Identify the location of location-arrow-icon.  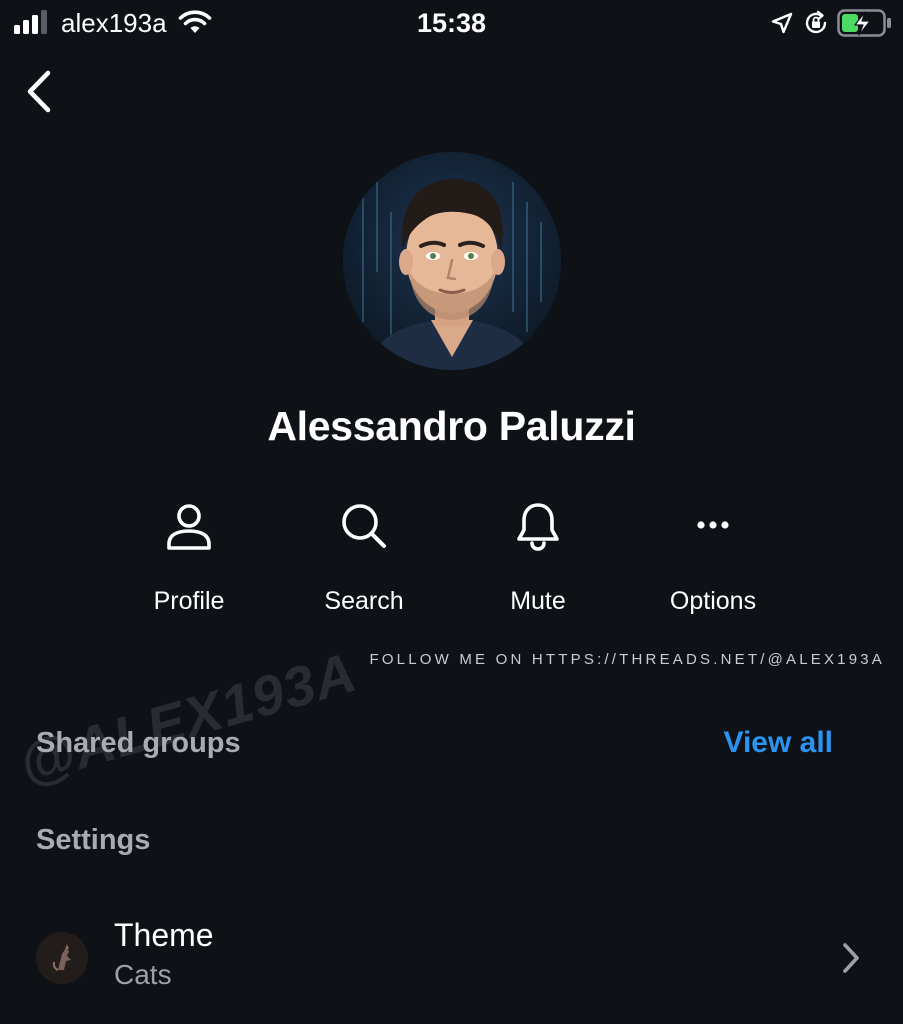
(782, 23).